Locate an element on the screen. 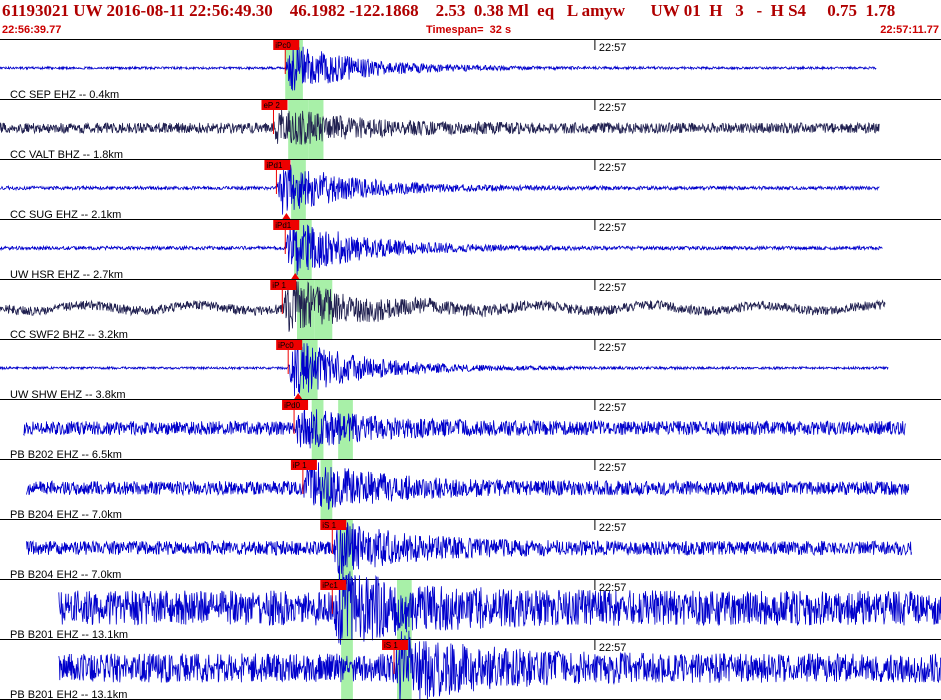 The image size is (941, 700). station-label: PB B201 EH2 -- 13.1km is located at coordinates (68, 694).